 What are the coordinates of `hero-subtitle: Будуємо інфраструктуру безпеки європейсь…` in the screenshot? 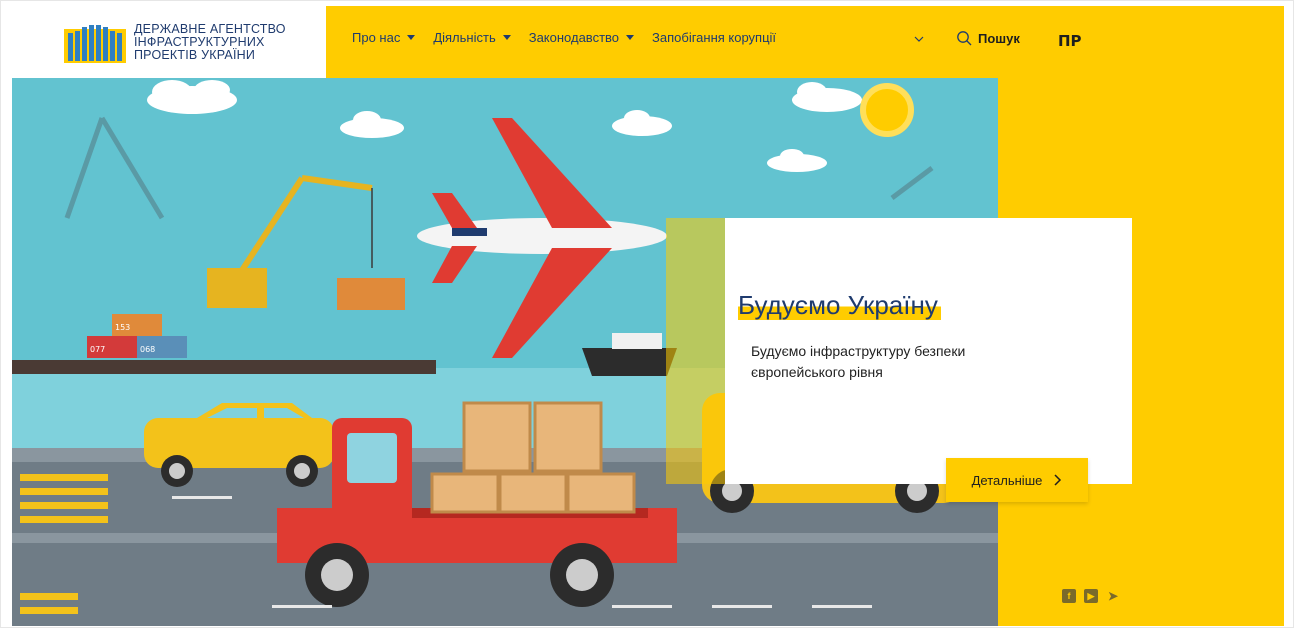 It's located at (858, 361).